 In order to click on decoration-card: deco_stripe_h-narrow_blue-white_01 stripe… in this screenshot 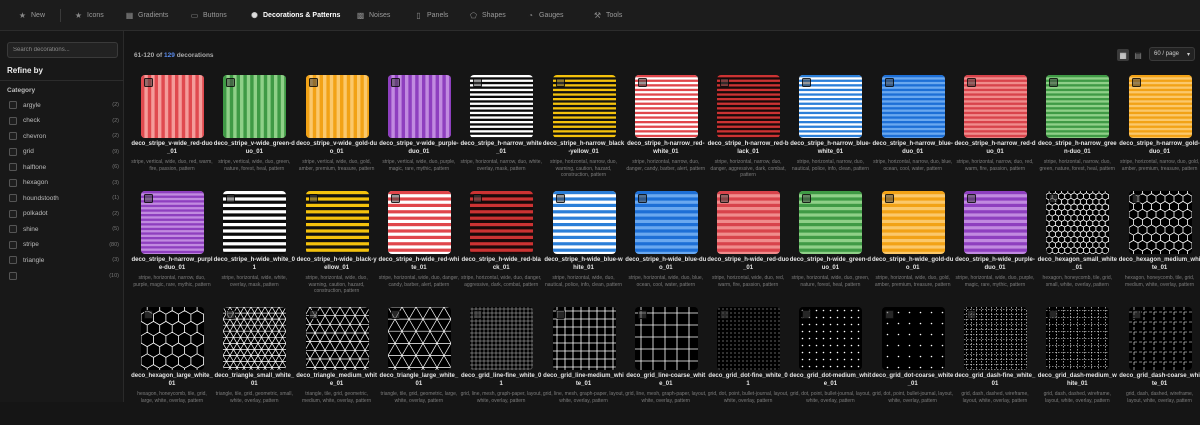, I will do `click(830, 134)`.